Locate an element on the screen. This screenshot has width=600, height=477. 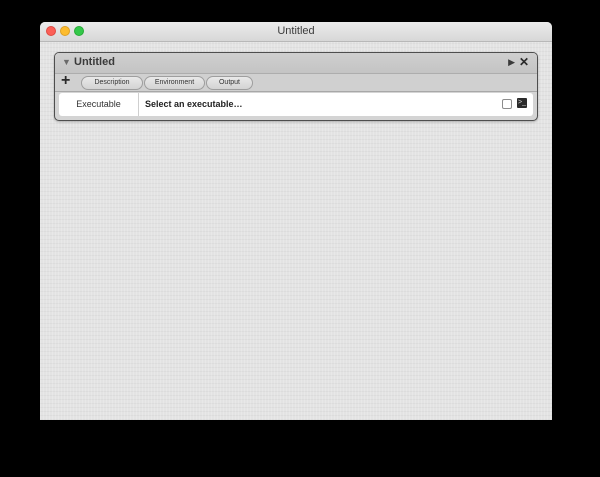
executable-checkbox is located at coordinates (507, 104).